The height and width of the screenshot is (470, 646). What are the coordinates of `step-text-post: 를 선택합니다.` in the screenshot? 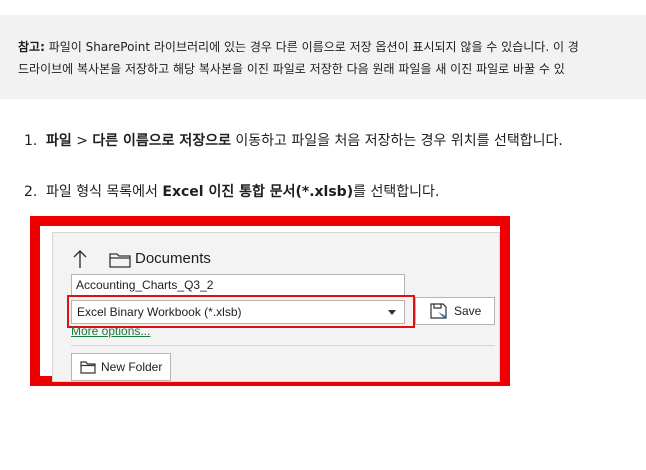 It's located at (396, 192).